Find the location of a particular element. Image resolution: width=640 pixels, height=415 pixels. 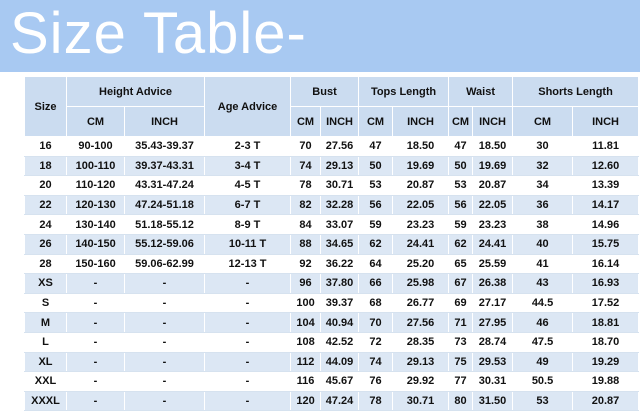

cell-shorts-cm: 44.5 is located at coordinates (543, 303).